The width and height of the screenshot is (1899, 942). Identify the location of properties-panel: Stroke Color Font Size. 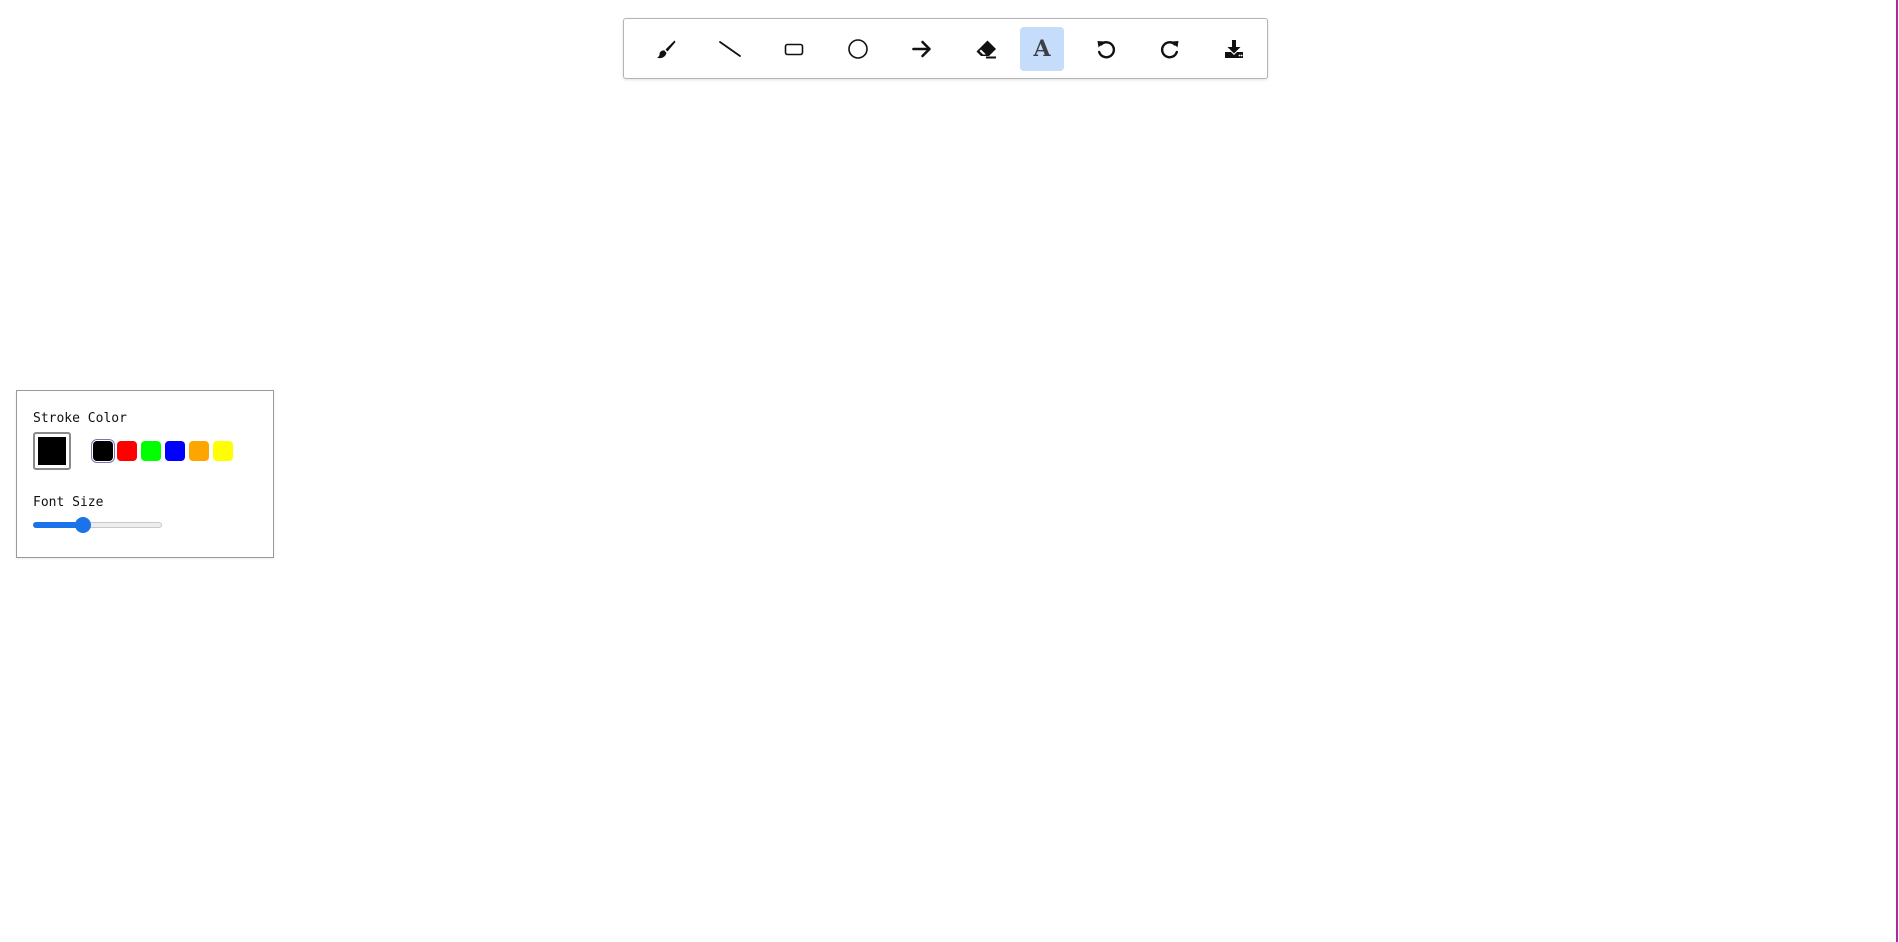
(145, 474).